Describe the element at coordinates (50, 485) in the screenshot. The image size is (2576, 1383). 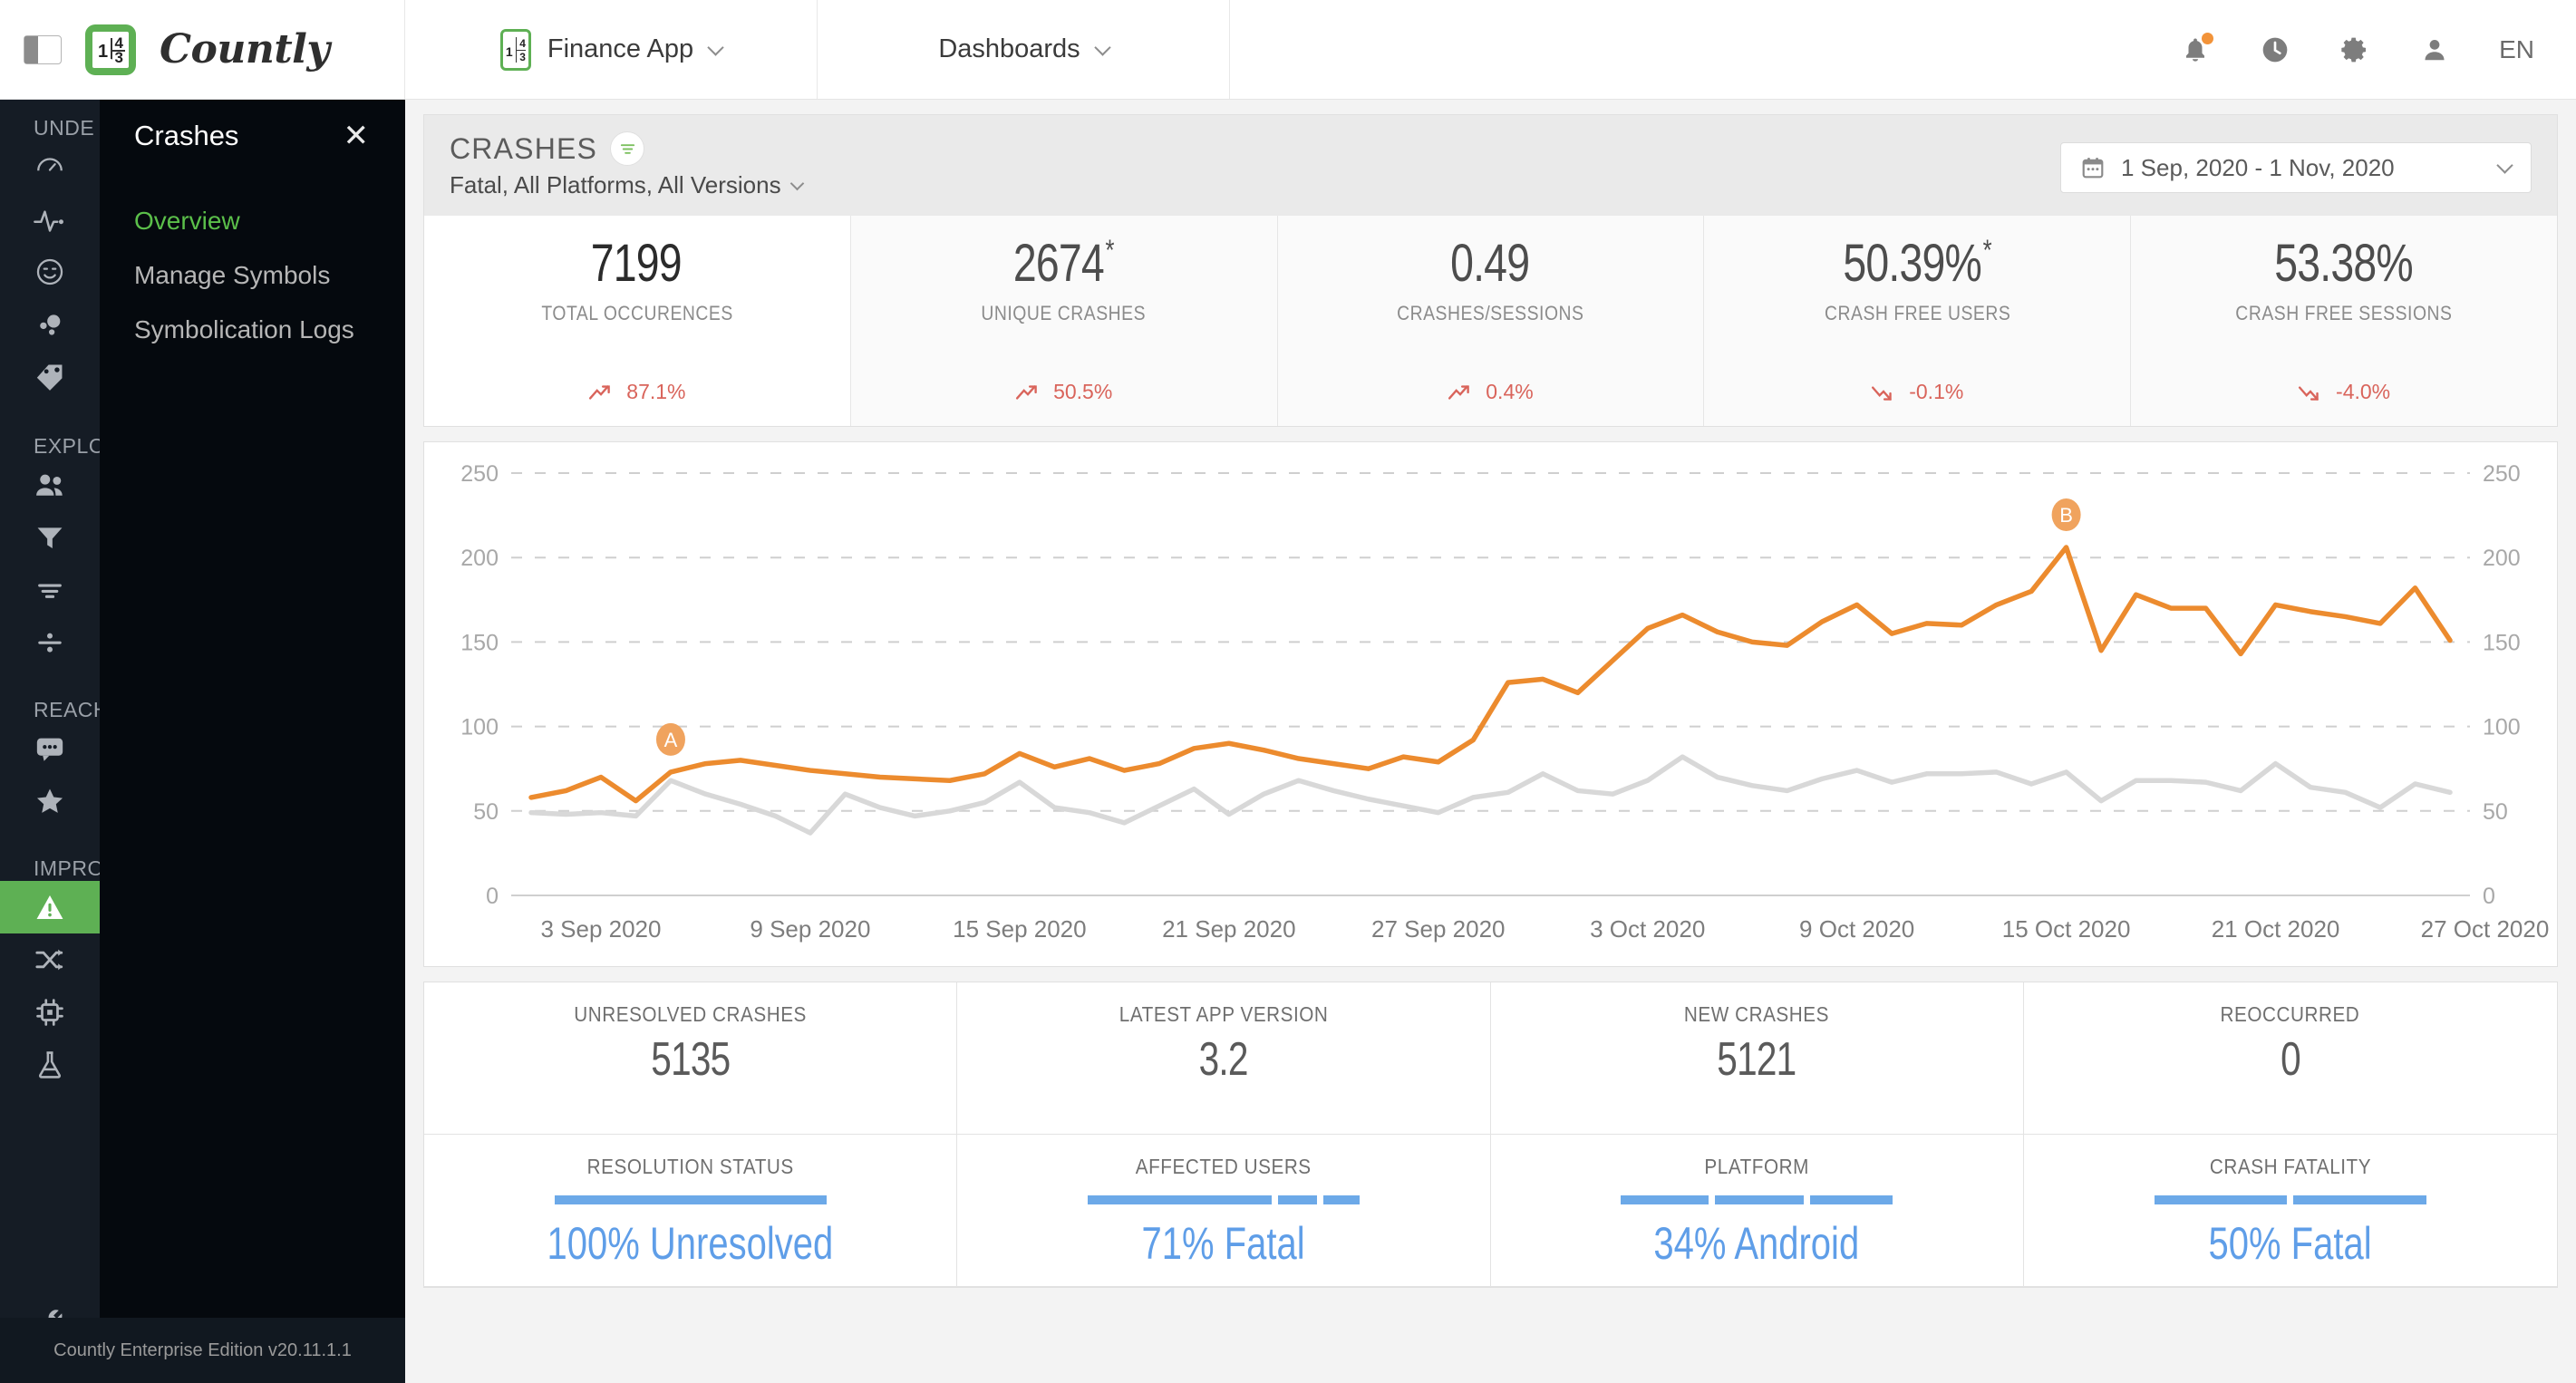
I see `sidebar-item-people` at that location.